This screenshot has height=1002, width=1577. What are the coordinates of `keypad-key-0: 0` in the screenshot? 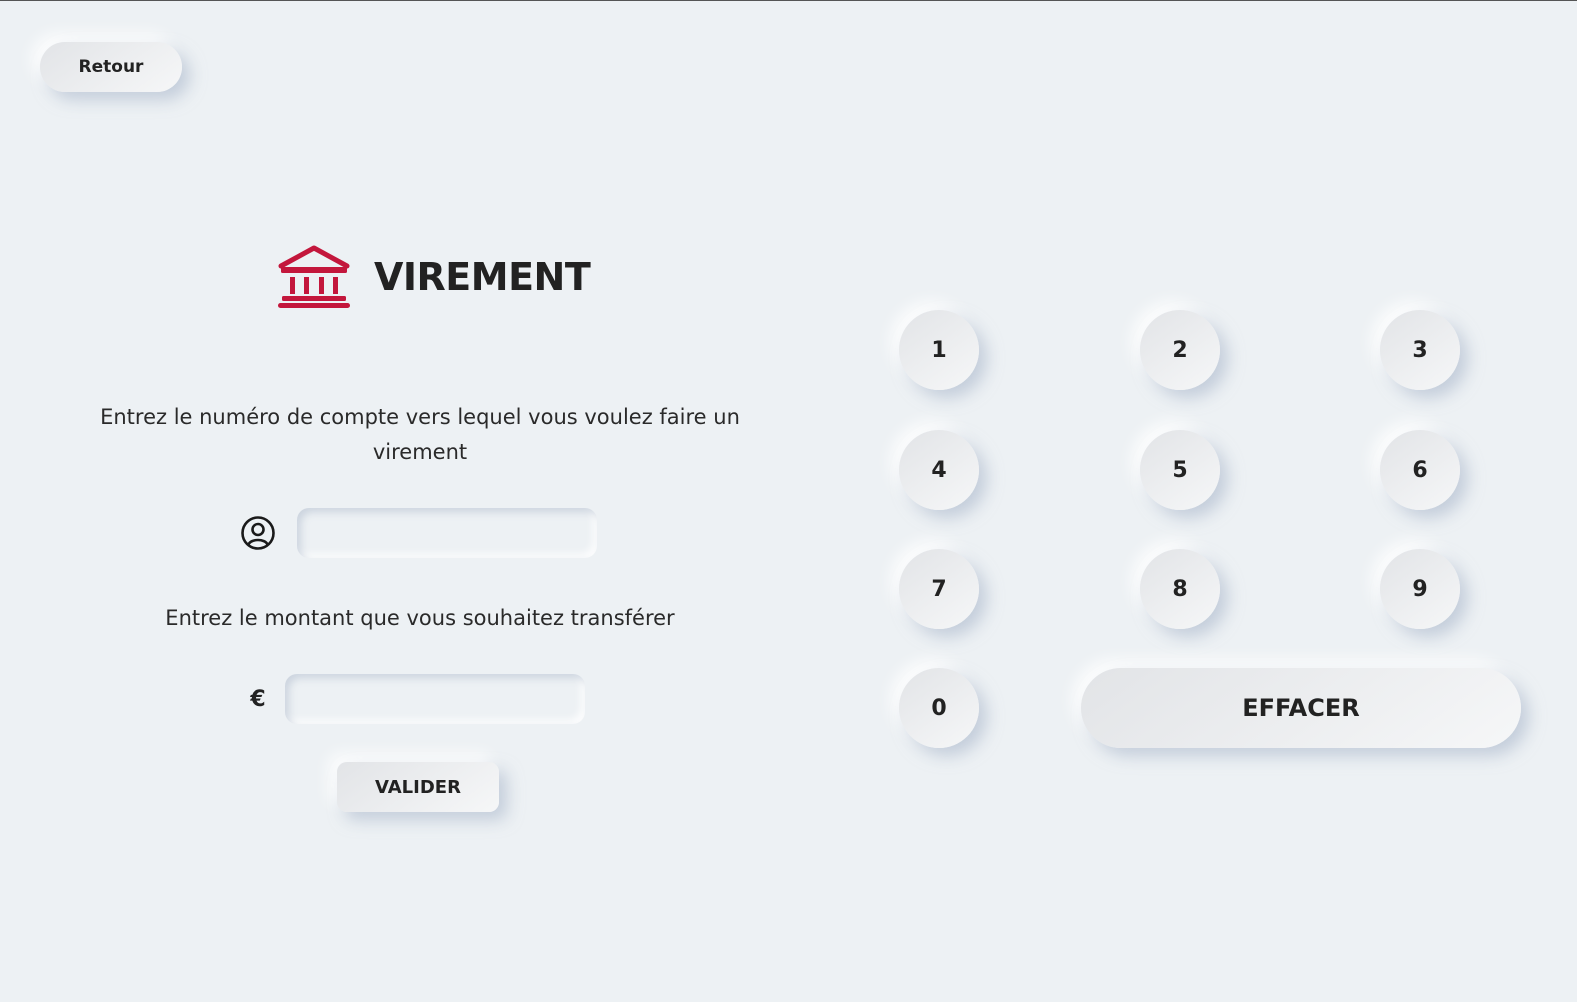 It's located at (939, 708).